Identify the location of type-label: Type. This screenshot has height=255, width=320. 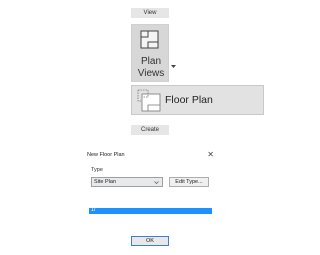
(97, 170).